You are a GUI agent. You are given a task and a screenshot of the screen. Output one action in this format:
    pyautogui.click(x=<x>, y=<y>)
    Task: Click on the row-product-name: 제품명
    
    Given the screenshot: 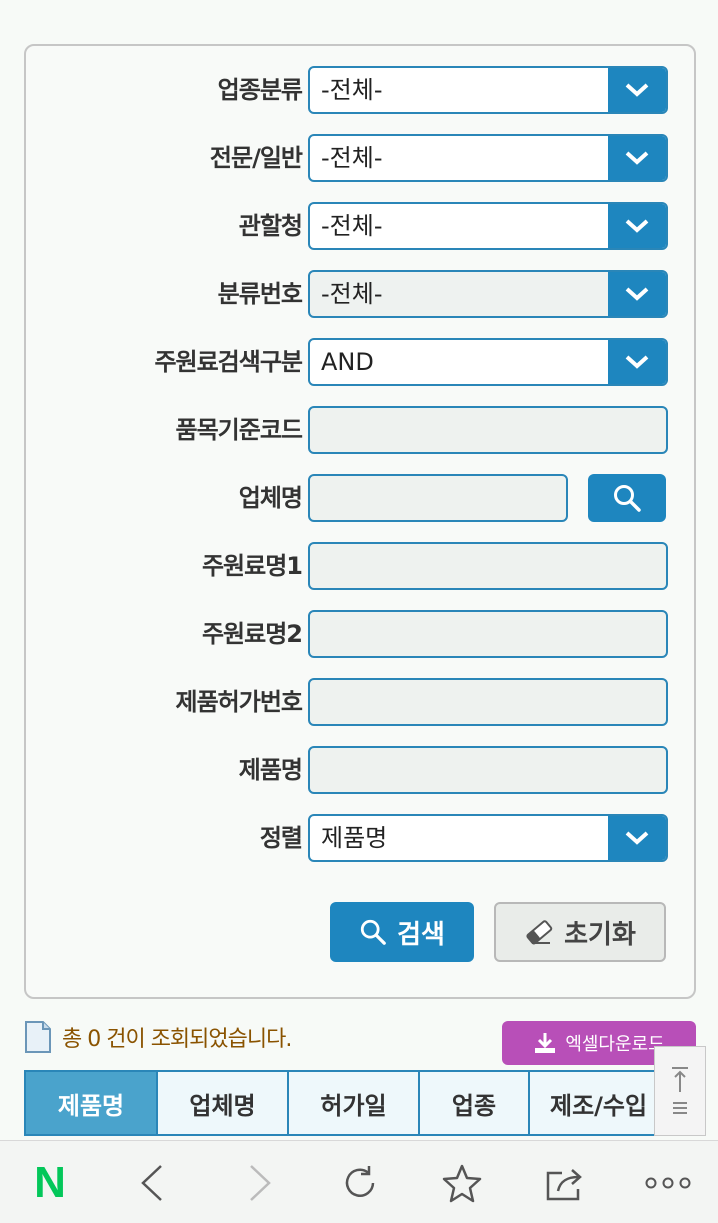 What is the action you would take?
    pyautogui.click(x=362, y=770)
    